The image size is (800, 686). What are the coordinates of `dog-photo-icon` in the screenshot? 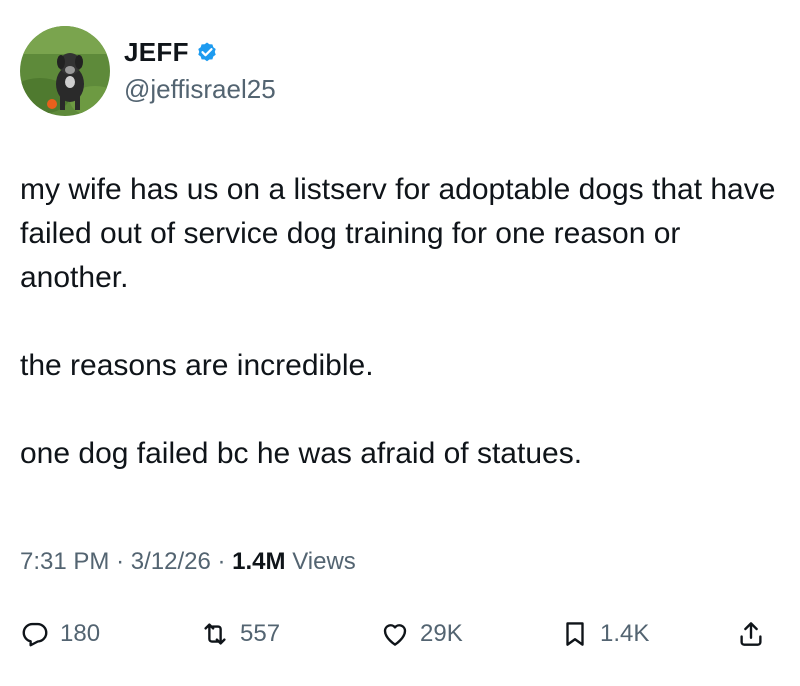 It's located at (65, 71).